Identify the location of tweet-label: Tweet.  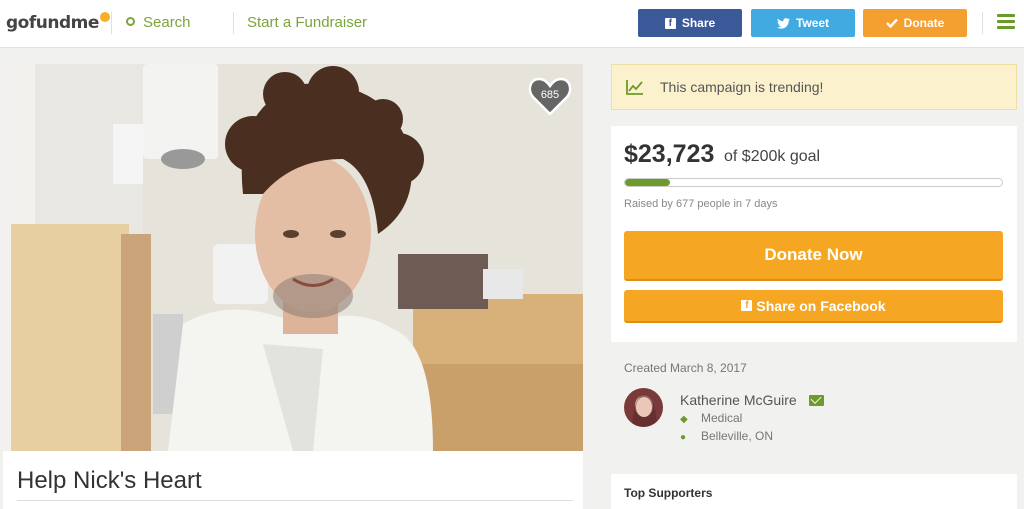
(812, 23).